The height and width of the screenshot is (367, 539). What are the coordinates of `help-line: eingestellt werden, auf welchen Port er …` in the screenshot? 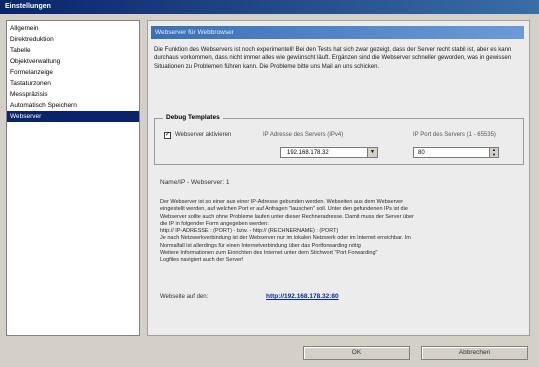 It's located at (284, 209).